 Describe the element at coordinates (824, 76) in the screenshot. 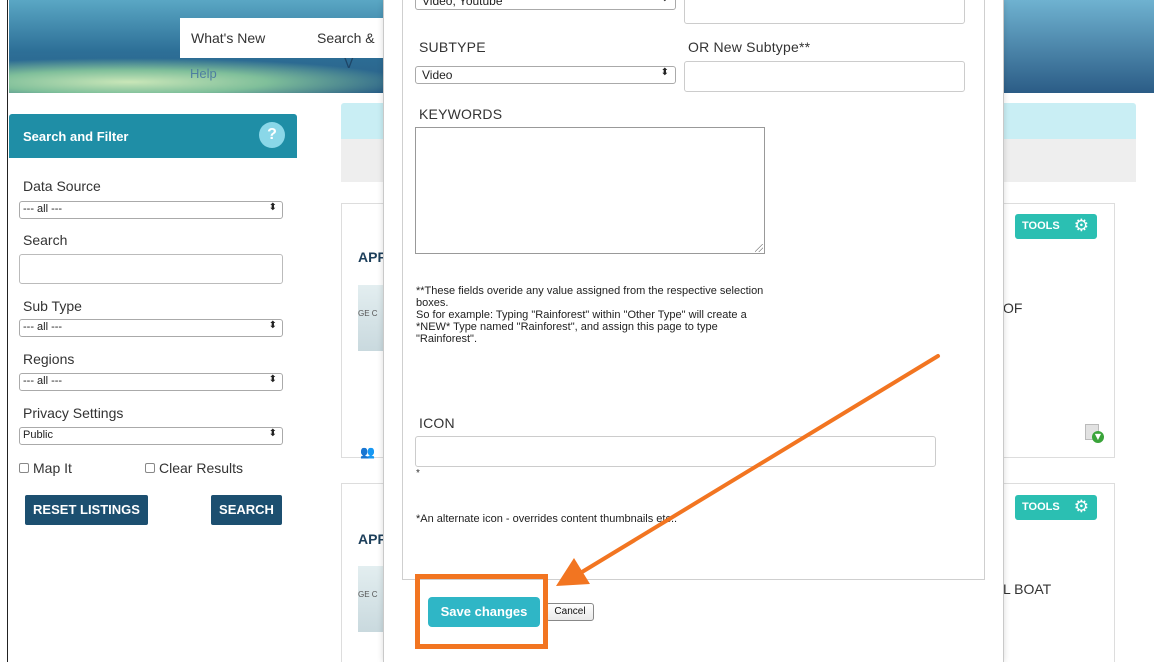

I see `new-subtype-input` at that location.